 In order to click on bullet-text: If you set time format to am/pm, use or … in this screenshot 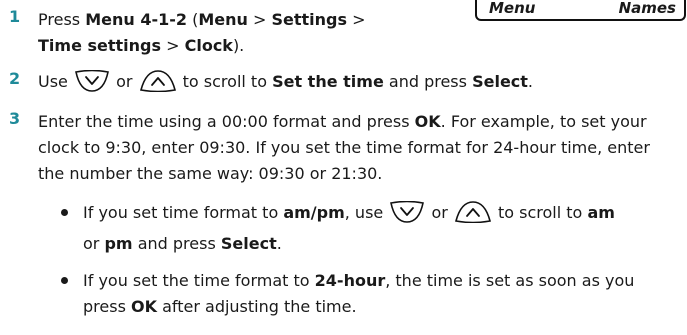, I will do `click(349, 226)`.